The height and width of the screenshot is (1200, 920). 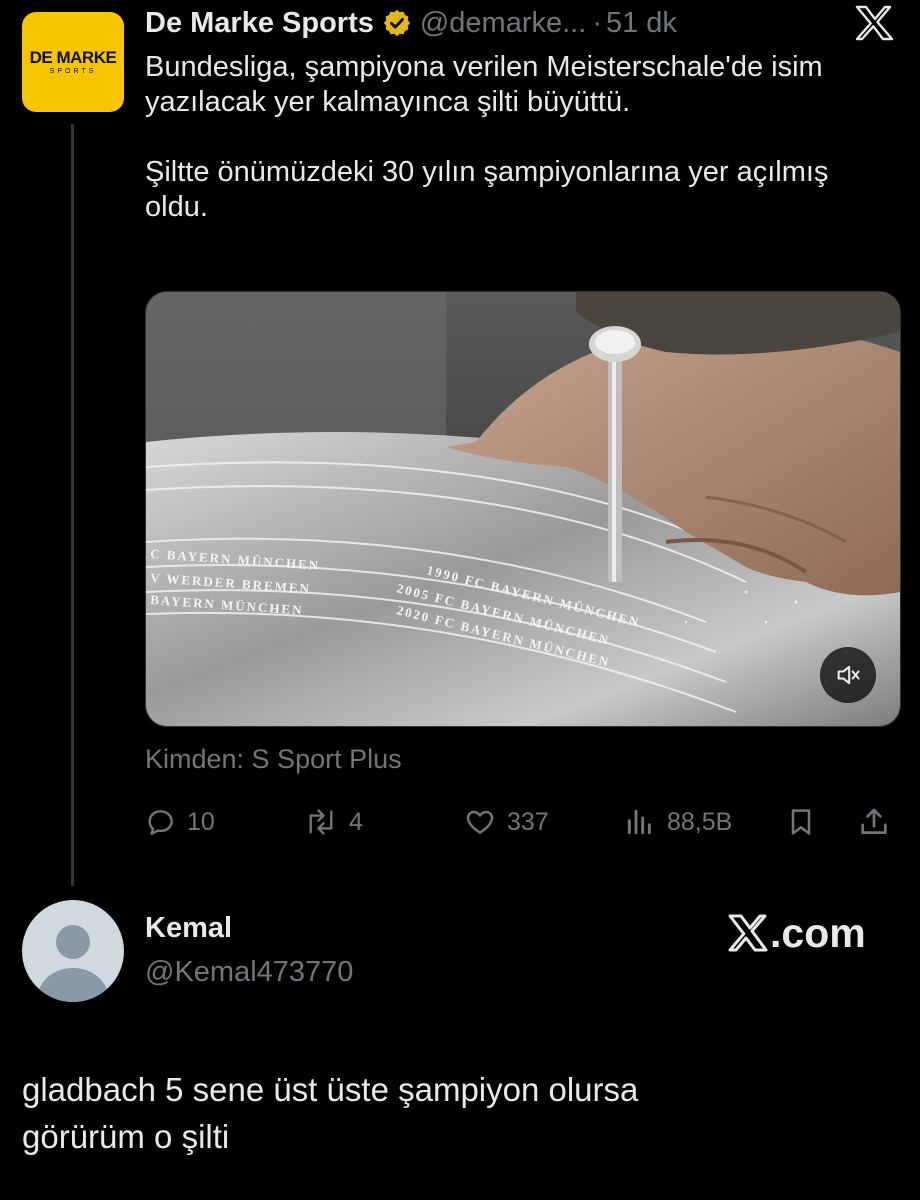 What do you see at coordinates (321, 822) in the screenshot?
I see `repost-icon` at bounding box center [321, 822].